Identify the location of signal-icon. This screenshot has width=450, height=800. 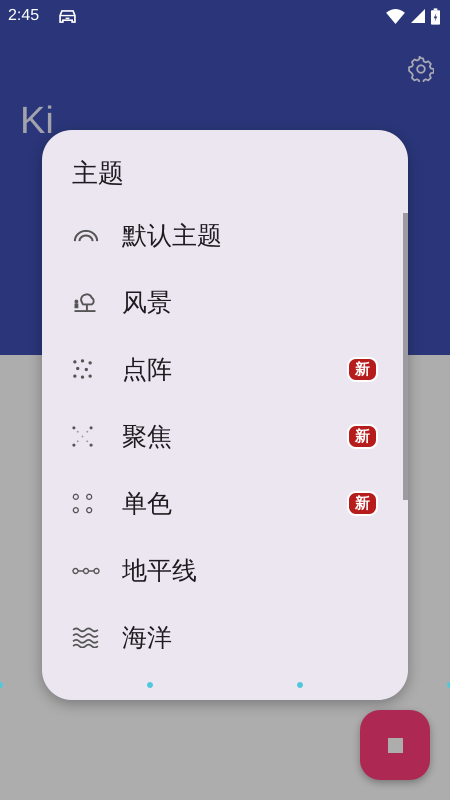
(418, 16).